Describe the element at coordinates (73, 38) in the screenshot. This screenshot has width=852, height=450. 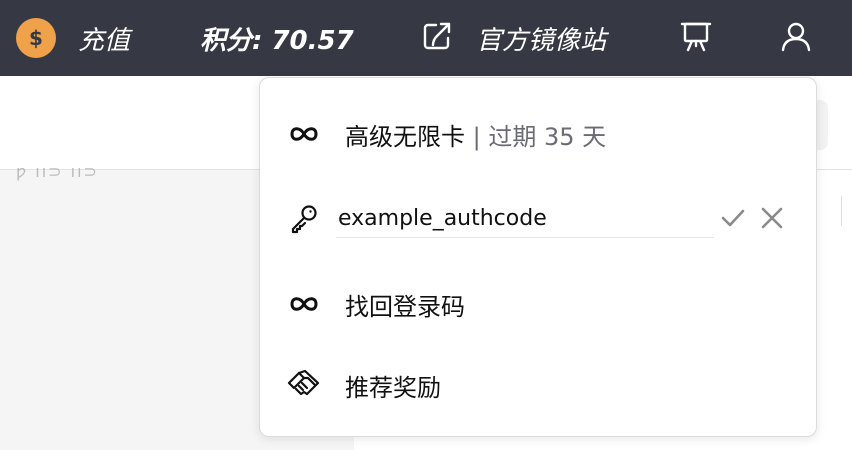
I see `recharge-button: $ 充值` at that location.